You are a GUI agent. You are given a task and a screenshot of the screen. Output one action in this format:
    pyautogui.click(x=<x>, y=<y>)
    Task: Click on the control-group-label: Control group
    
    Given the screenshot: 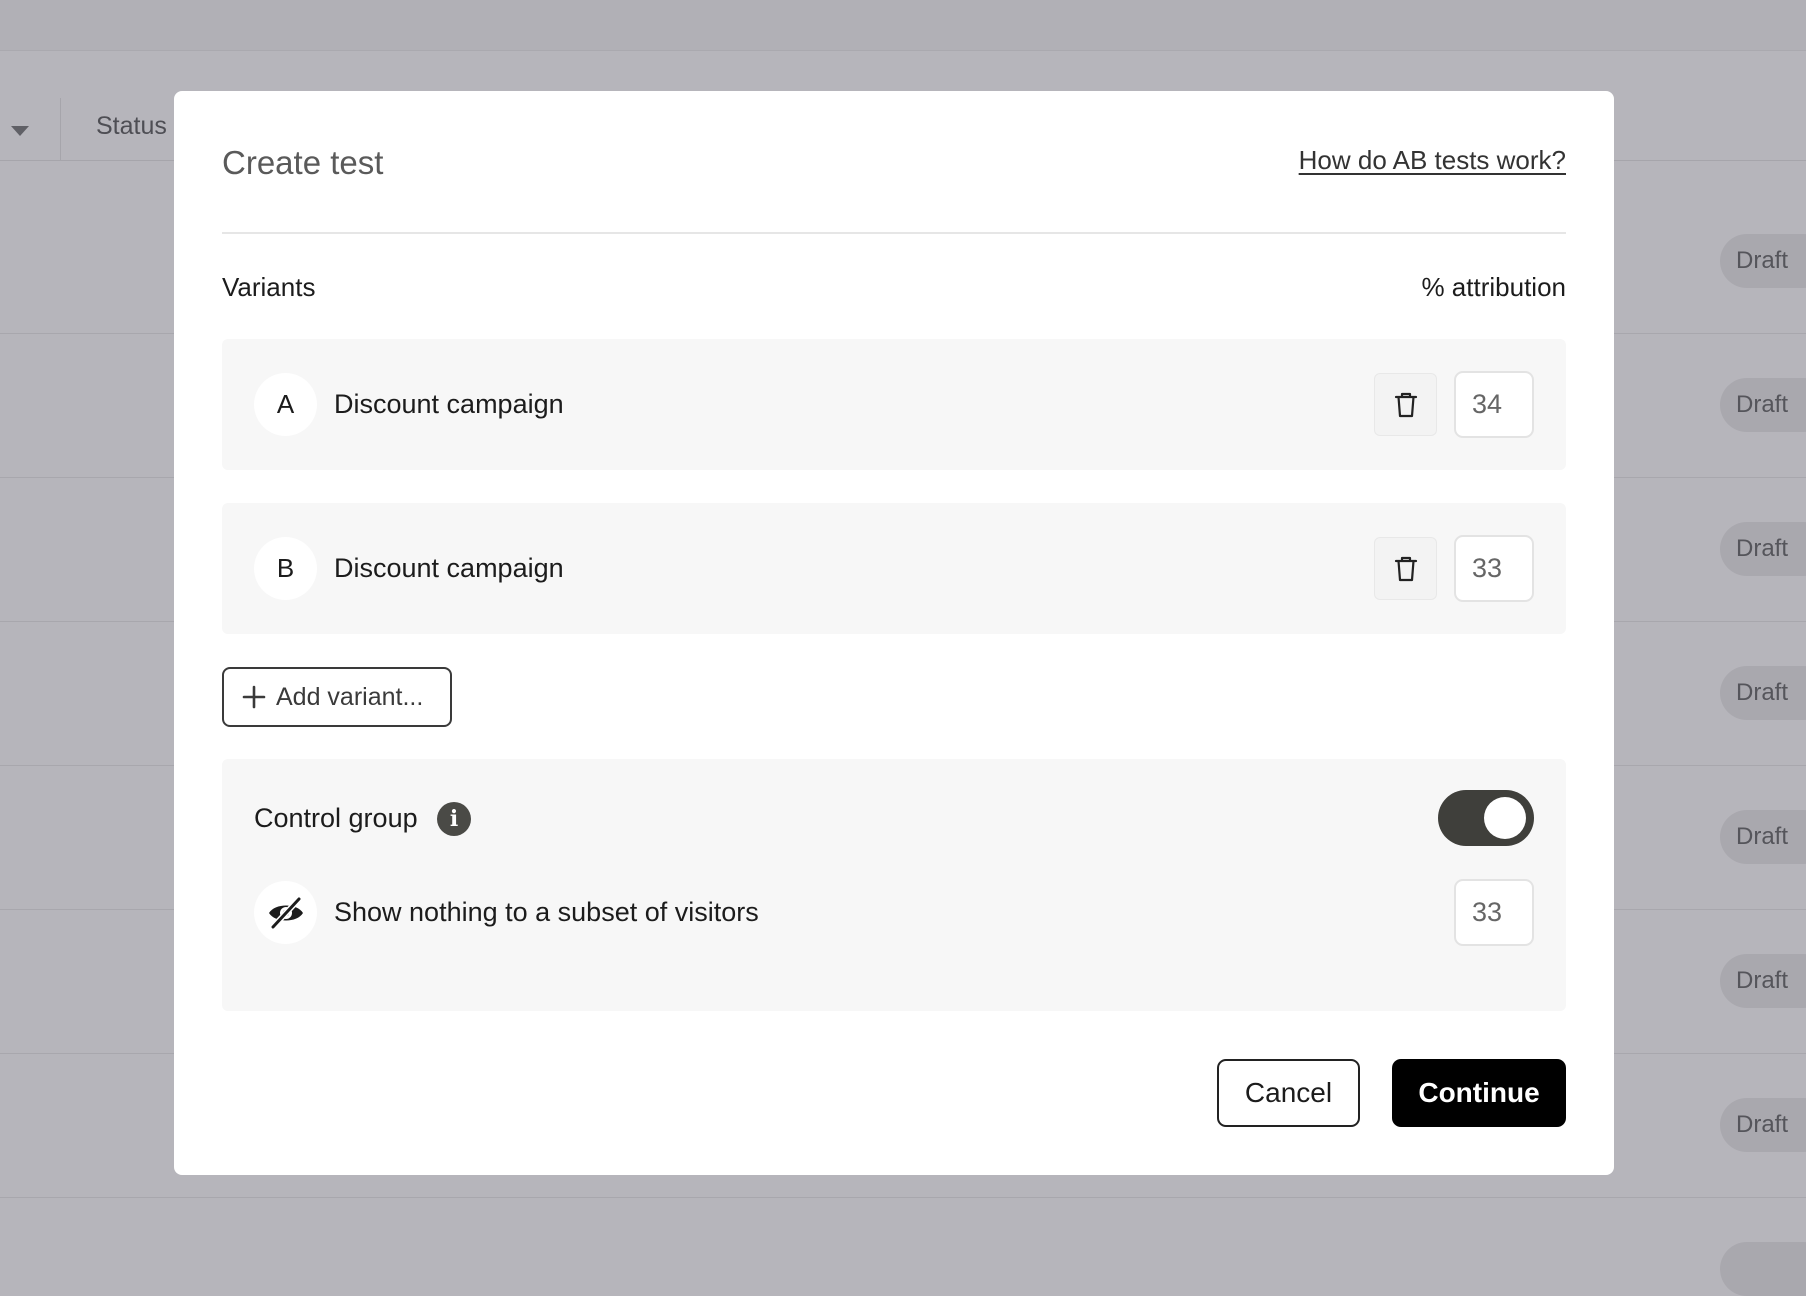 What is the action you would take?
    pyautogui.click(x=336, y=818)
    